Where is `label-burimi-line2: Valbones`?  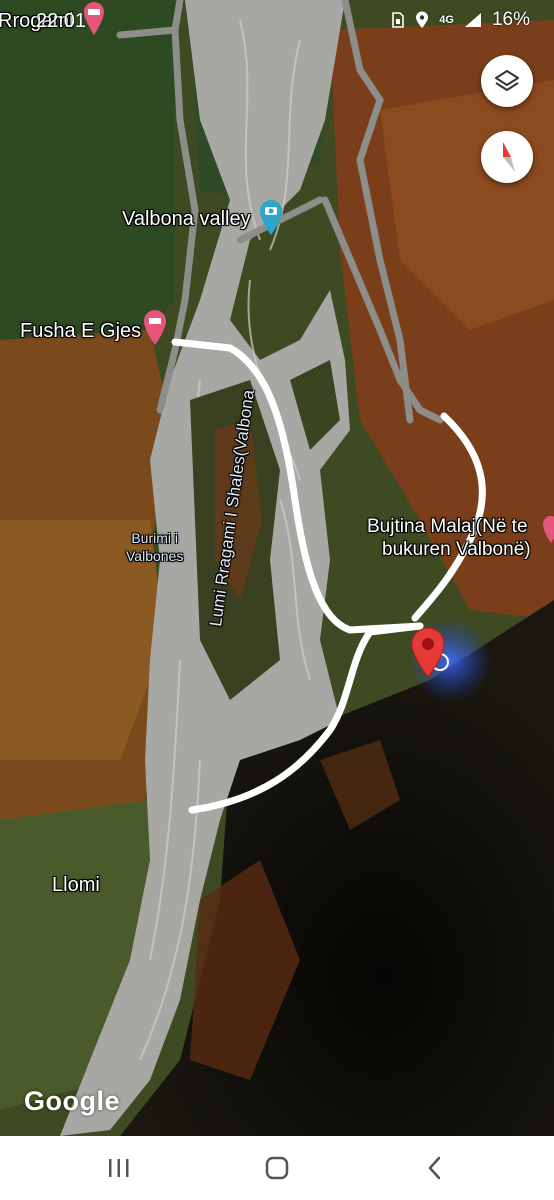 label-burimi-line2: Valbones is located at coordinates (155, 556).